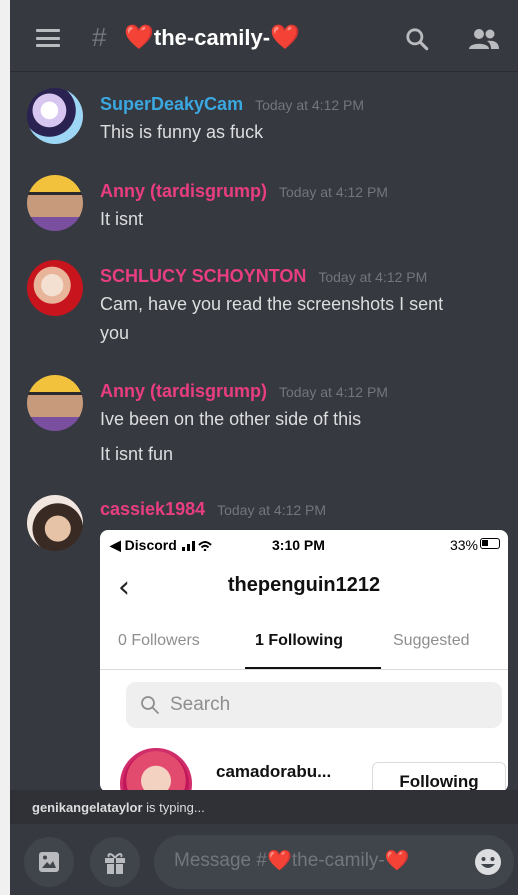  Describe the element at coordinates (161, 545) in the screenshot. I see `status-back-label: ◀ Discord` at that location.